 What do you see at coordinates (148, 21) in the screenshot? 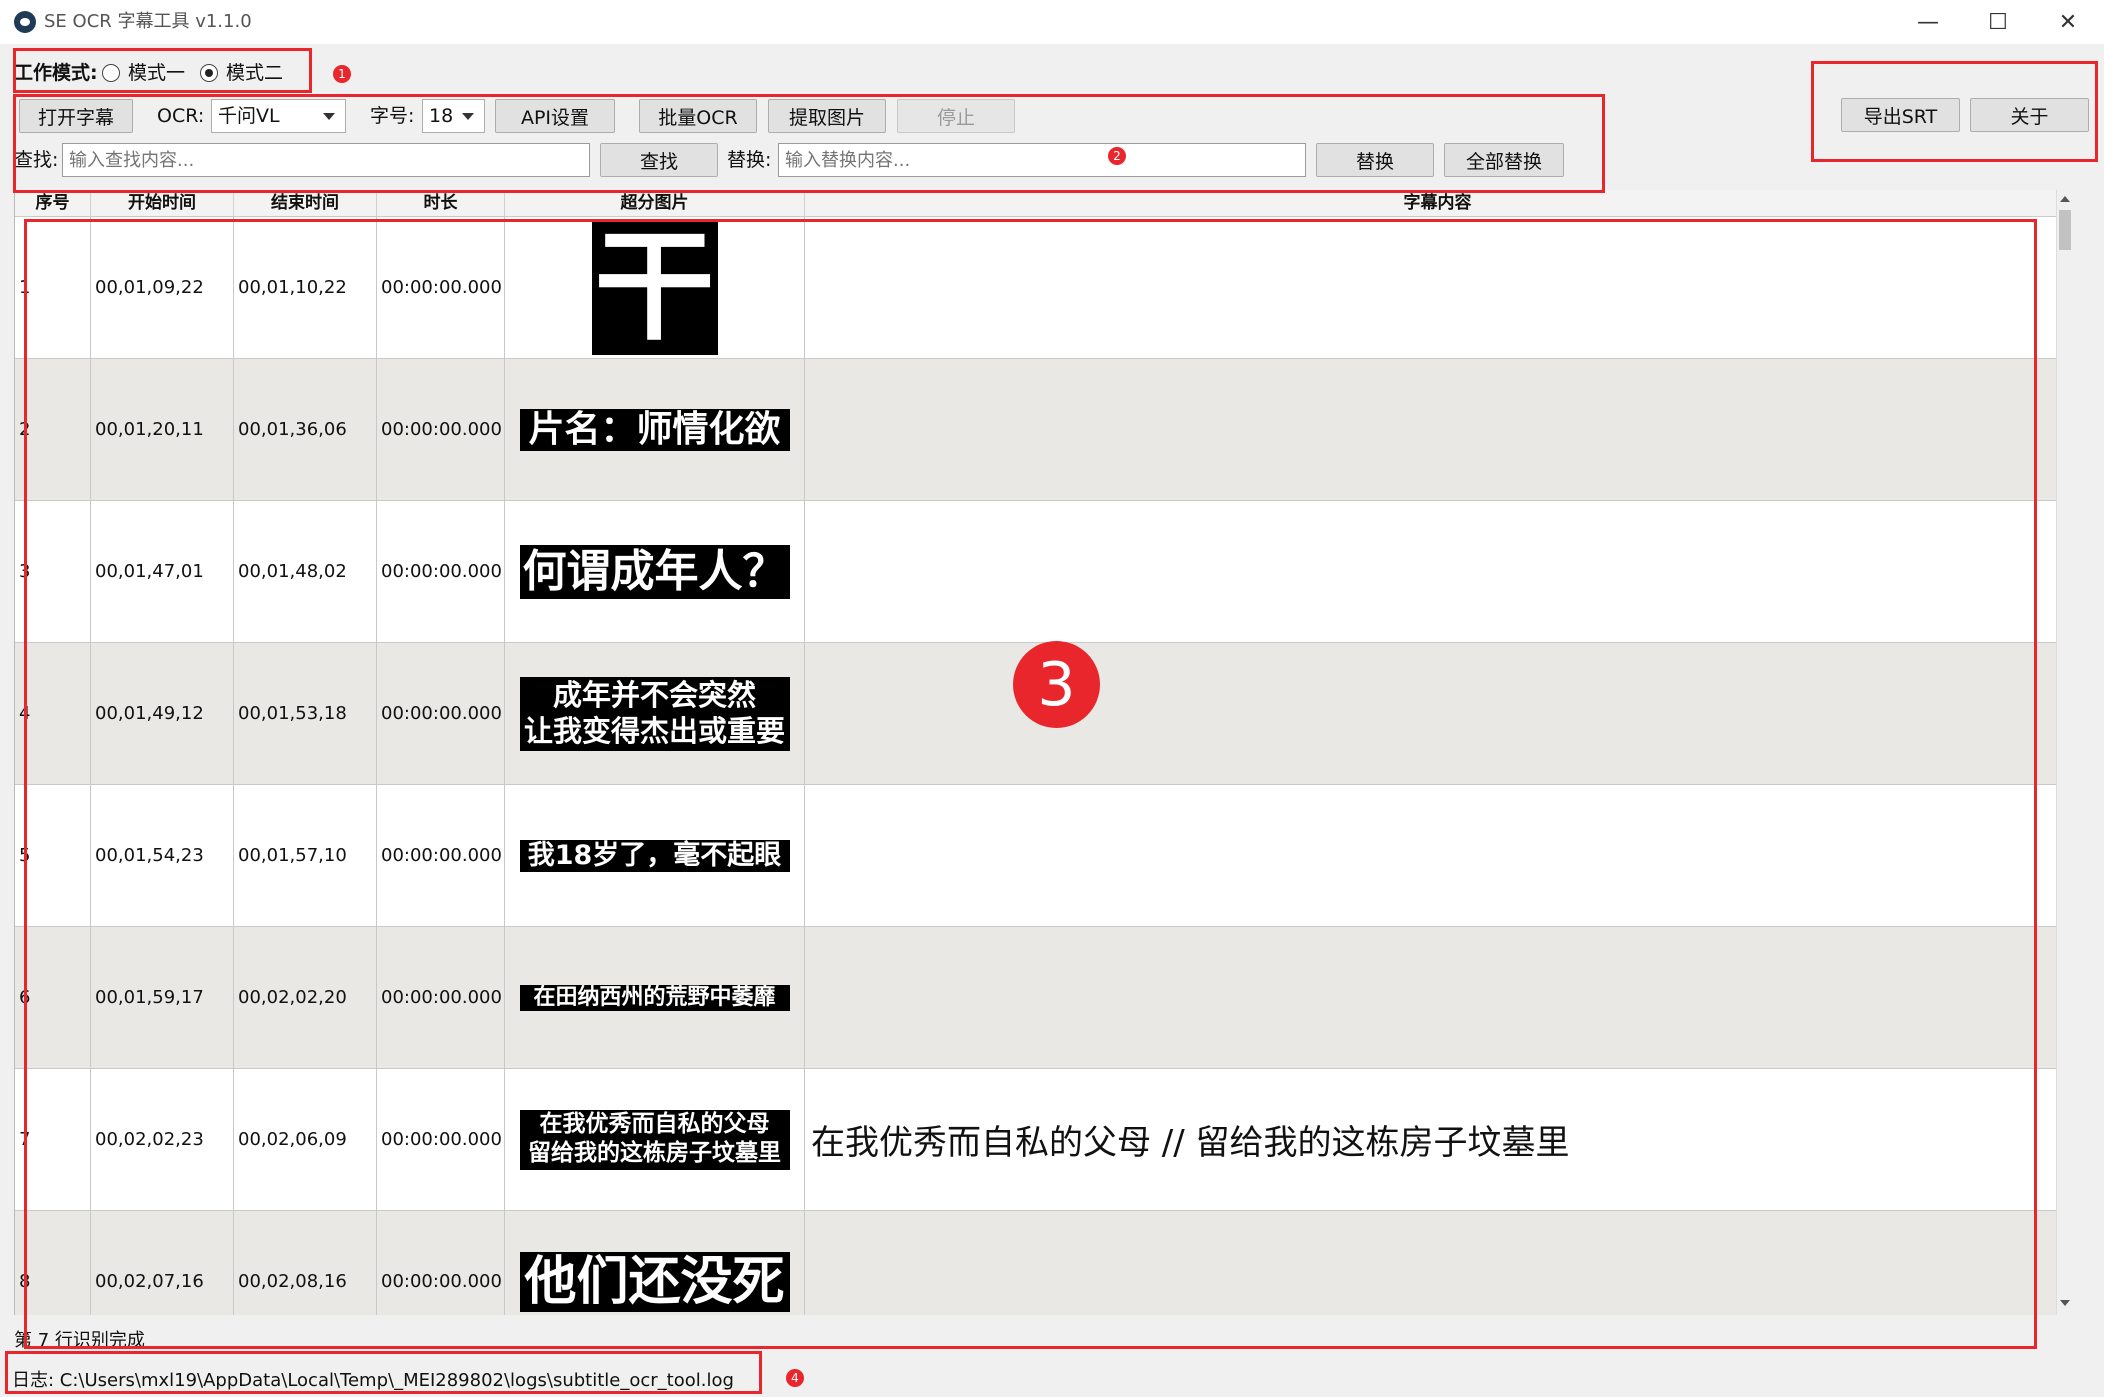
I see `window-title: SE OCR 字幕工具 v1.1.0` at bounding box center [148, 21].